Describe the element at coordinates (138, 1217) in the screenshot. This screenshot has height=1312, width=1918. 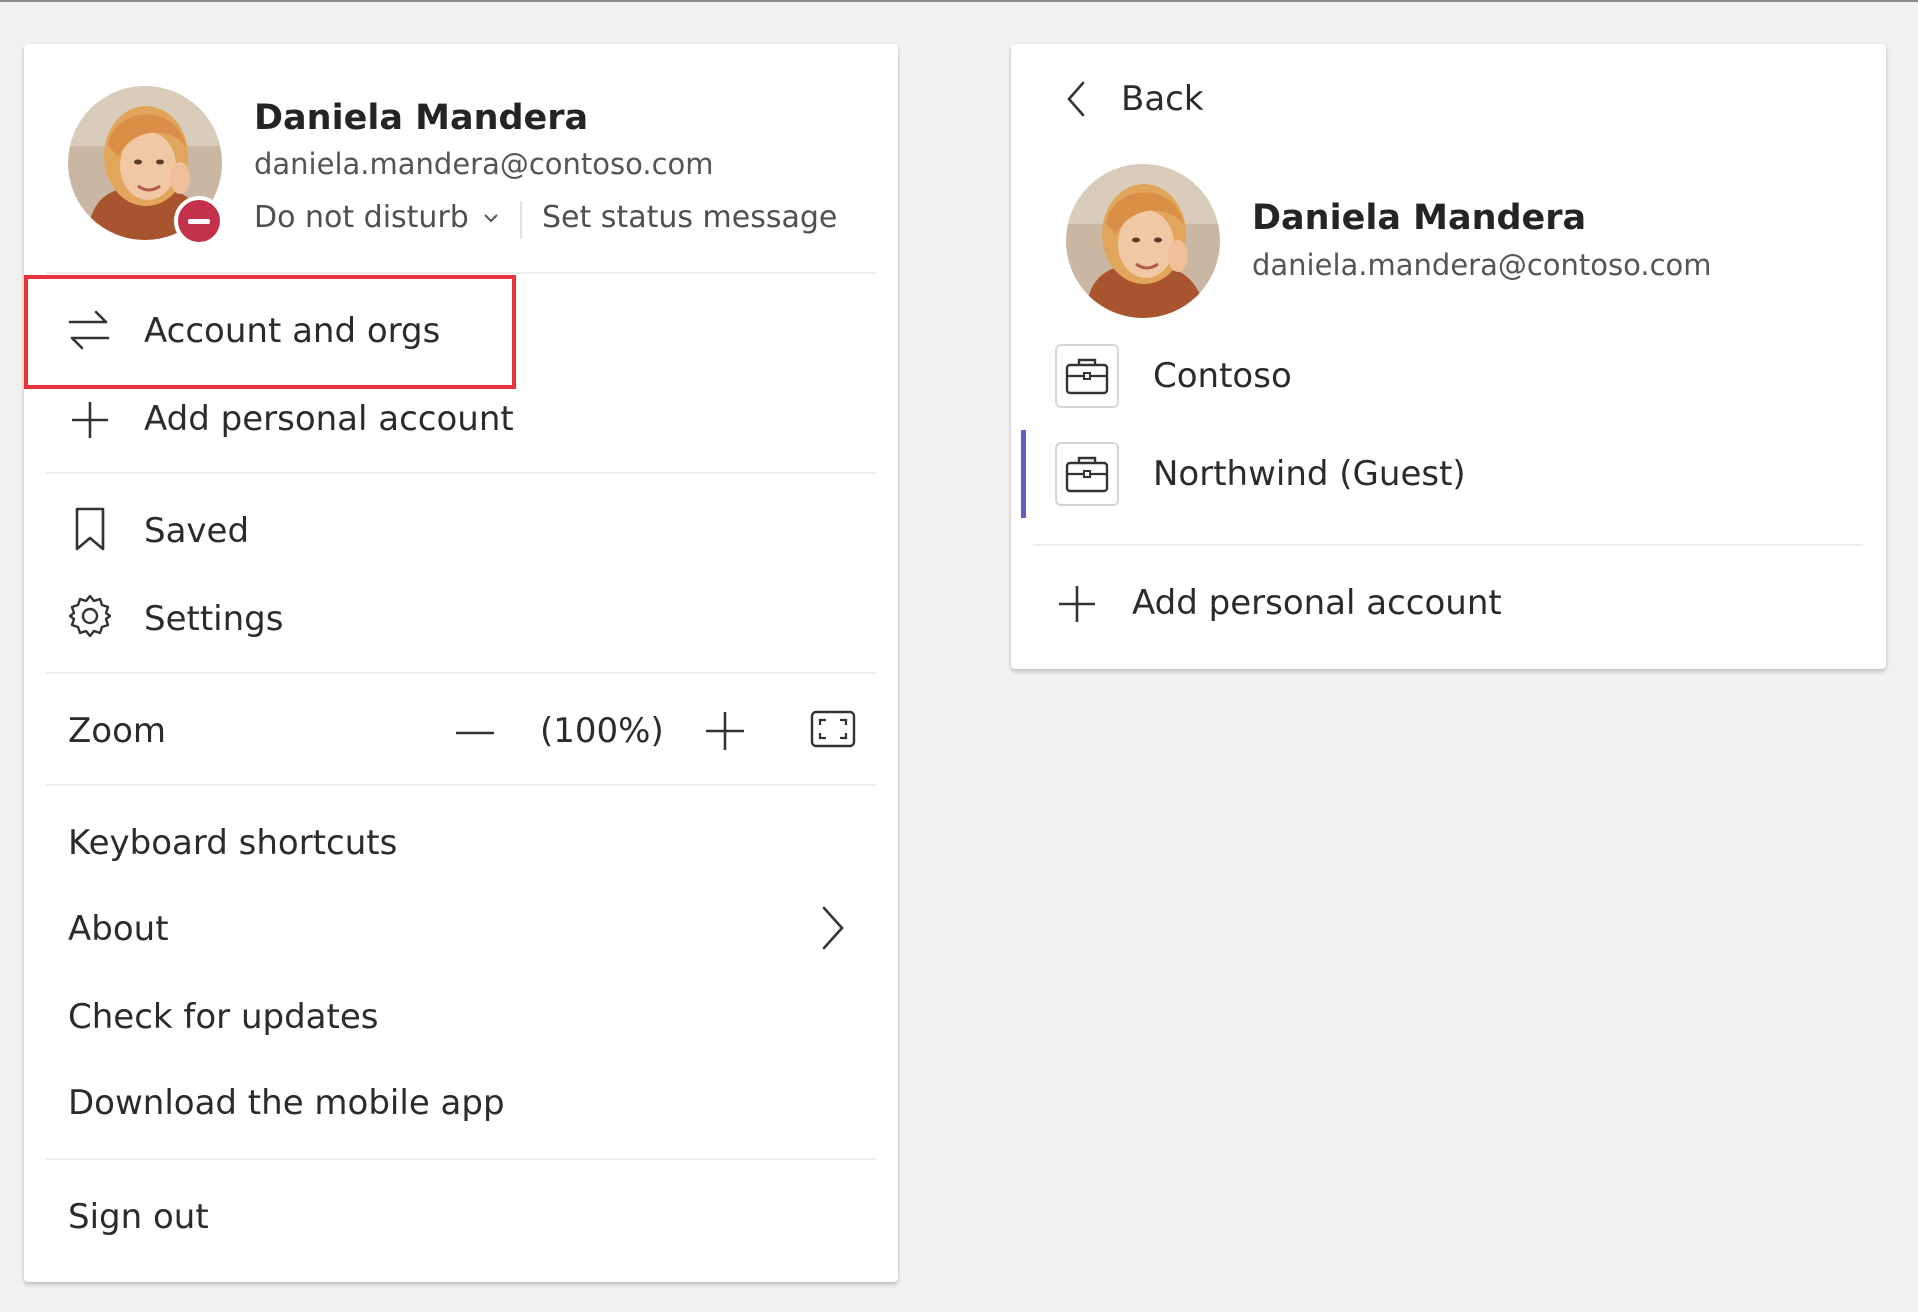
I see `sign-out-item: Sign out` at that location.